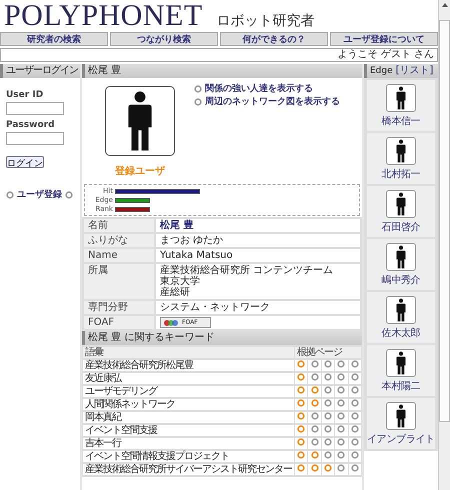  What do you see at coordinates (328, 352) in the screenshot?
I see `column-header: 根拠ページ` at bounding box center [328, 352].